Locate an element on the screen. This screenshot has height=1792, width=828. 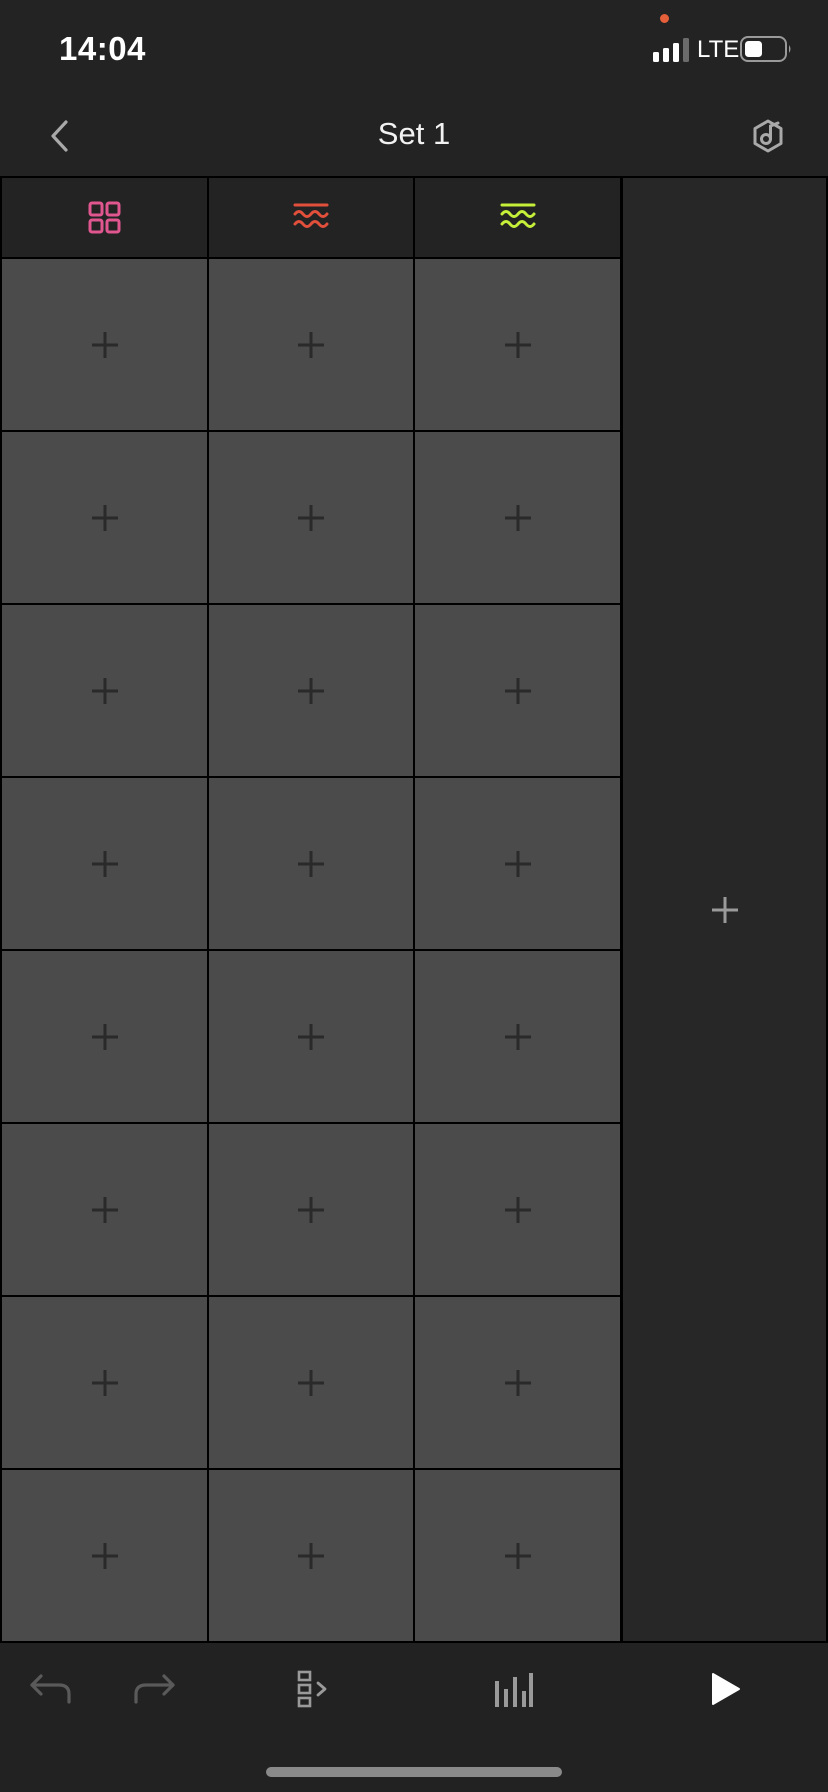
status-time: 14:04 is located at coordinates (102, 48).